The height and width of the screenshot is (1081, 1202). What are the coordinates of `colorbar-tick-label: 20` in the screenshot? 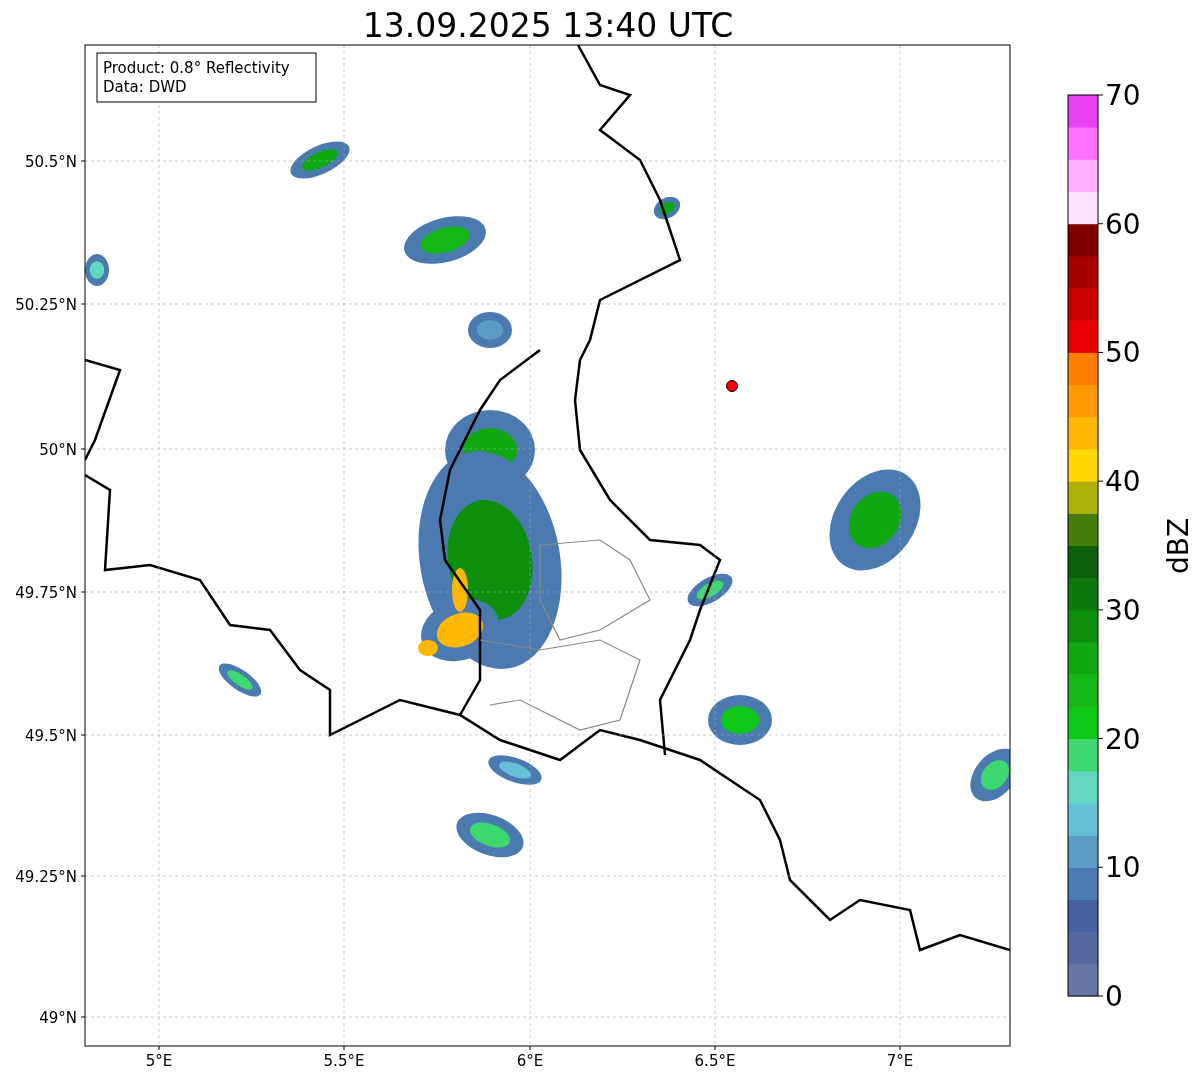 It's located at (1123, 739).